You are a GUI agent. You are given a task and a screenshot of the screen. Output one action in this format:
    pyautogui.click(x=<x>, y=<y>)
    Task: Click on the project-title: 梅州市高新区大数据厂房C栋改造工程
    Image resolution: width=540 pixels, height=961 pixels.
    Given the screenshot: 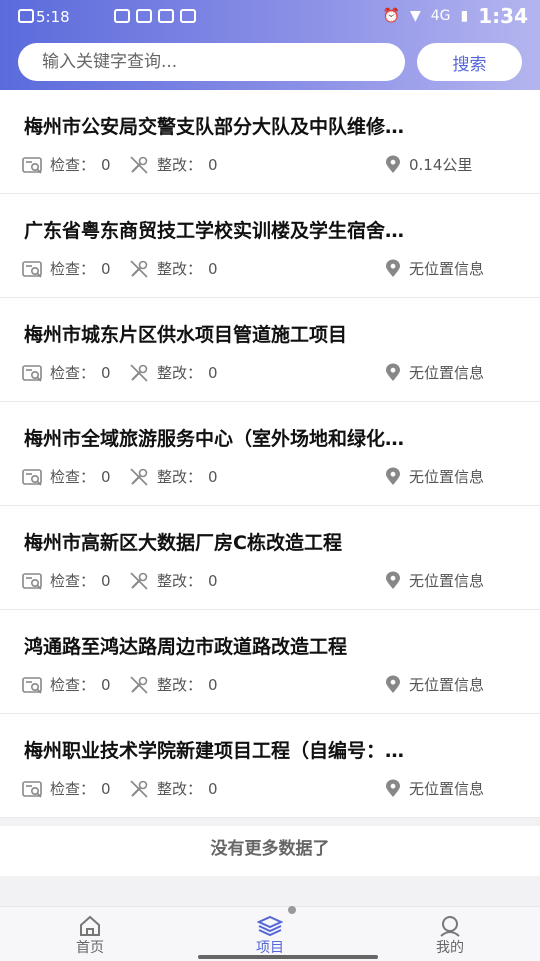 What is the action you would take?
    pyautogui.click(x=183, y=543)
    